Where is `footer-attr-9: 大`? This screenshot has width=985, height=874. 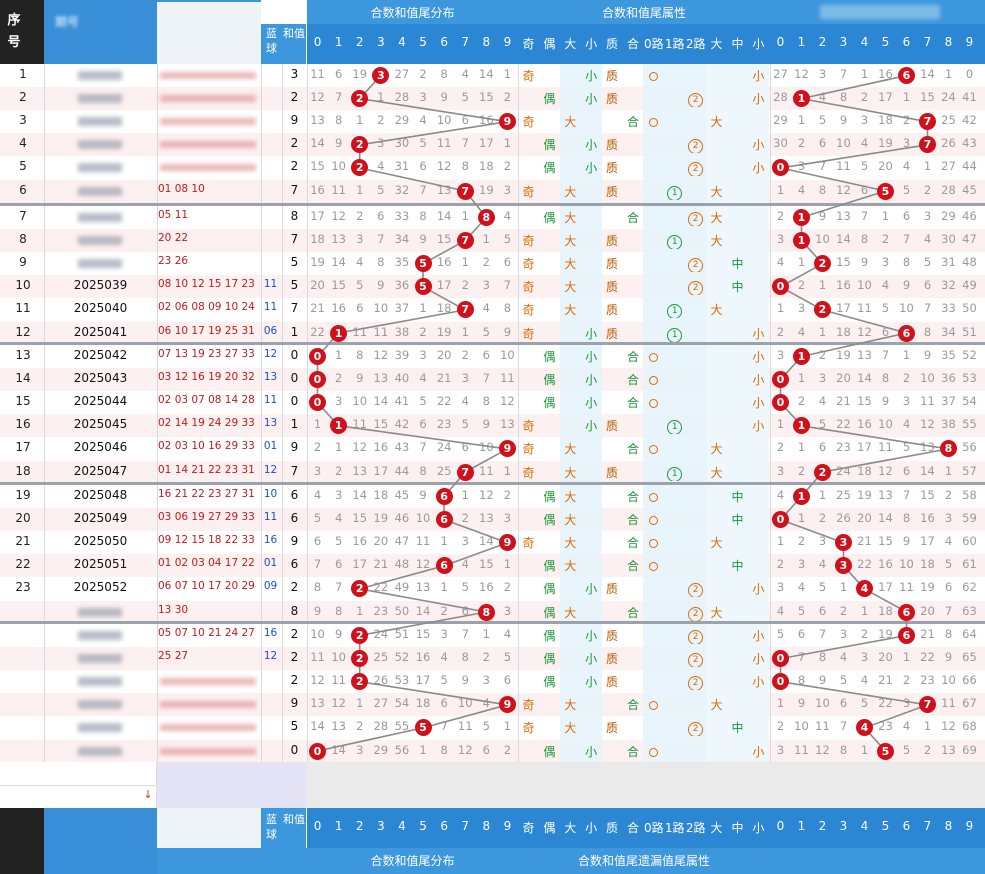 footer-attr-9: 大 is located at coordinates (716, 828).